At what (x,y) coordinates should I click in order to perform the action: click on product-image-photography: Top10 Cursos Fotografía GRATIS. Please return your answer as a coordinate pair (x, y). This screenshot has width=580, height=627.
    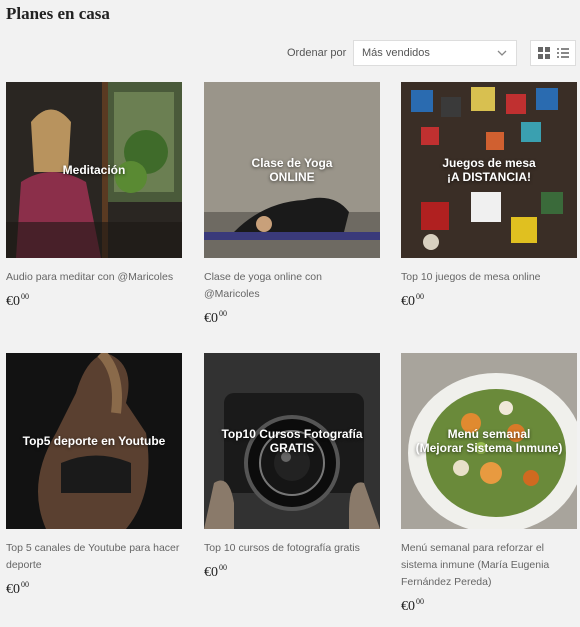
    Looking at the image, I should click on (292, 441).